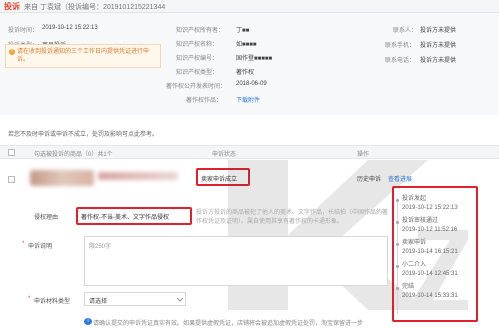  What do you see at coordinates (245, 73) in the screenshot?
I see `ip-type-value: 著作权` at bounding box center [245, 73].